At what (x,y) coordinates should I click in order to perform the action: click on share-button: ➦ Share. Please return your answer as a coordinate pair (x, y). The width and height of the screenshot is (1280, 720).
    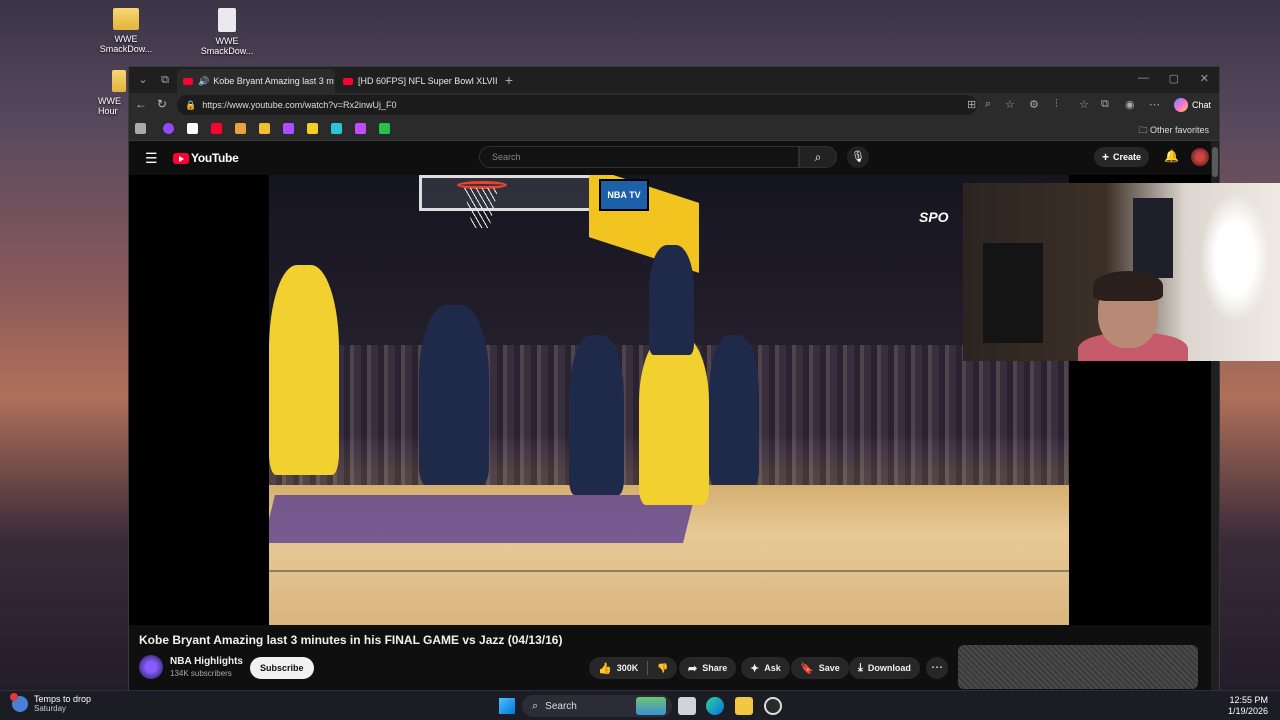
    Looking at the image, I should click on (708, 668).